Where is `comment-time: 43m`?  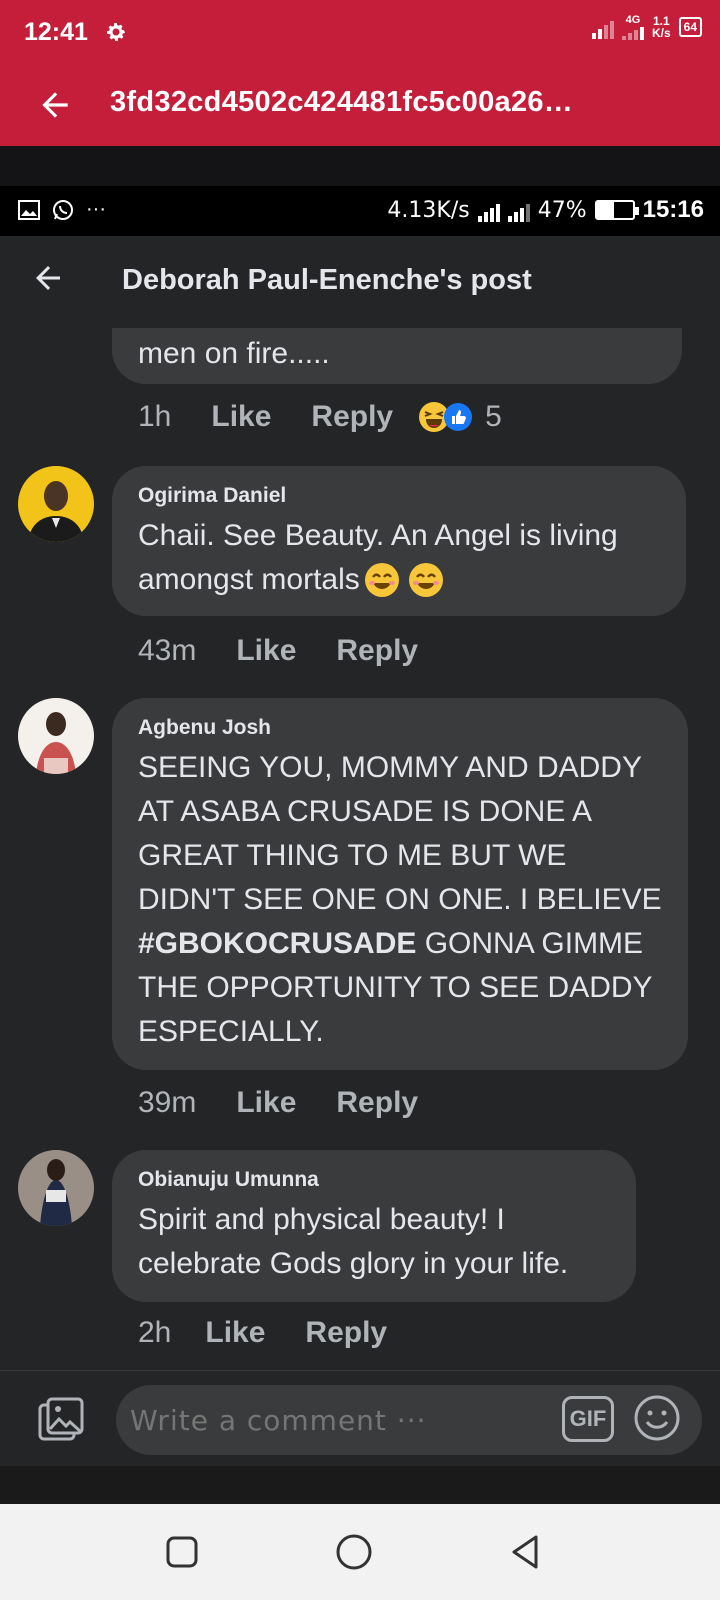
comment-time: 43m is located at coordinates (167, 650).